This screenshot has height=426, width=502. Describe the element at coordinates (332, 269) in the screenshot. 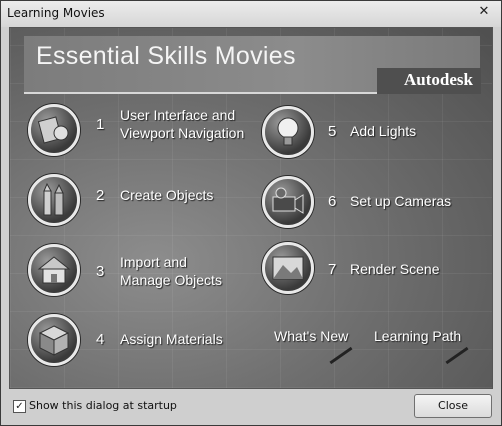

I see `item-number: 7` at that location.